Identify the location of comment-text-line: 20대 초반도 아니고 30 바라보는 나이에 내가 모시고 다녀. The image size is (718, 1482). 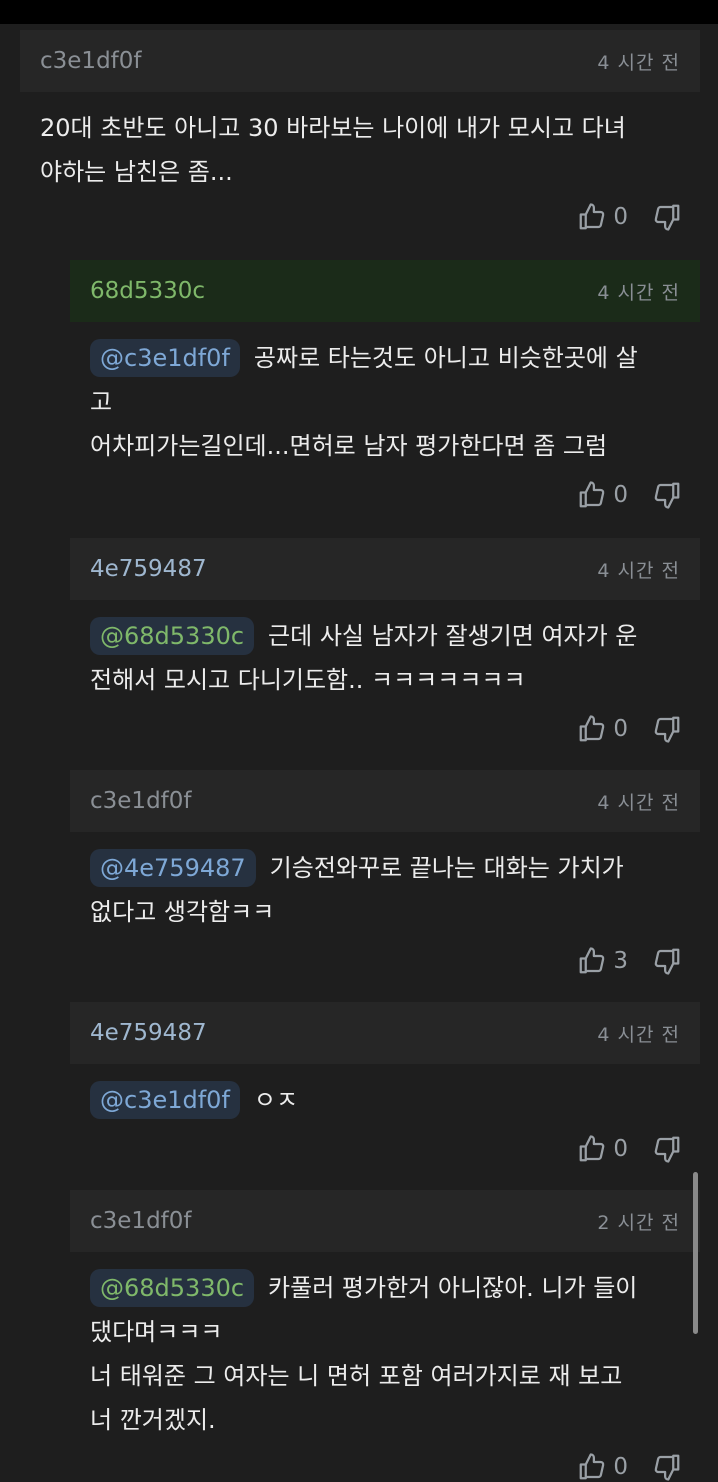
(333, 128).